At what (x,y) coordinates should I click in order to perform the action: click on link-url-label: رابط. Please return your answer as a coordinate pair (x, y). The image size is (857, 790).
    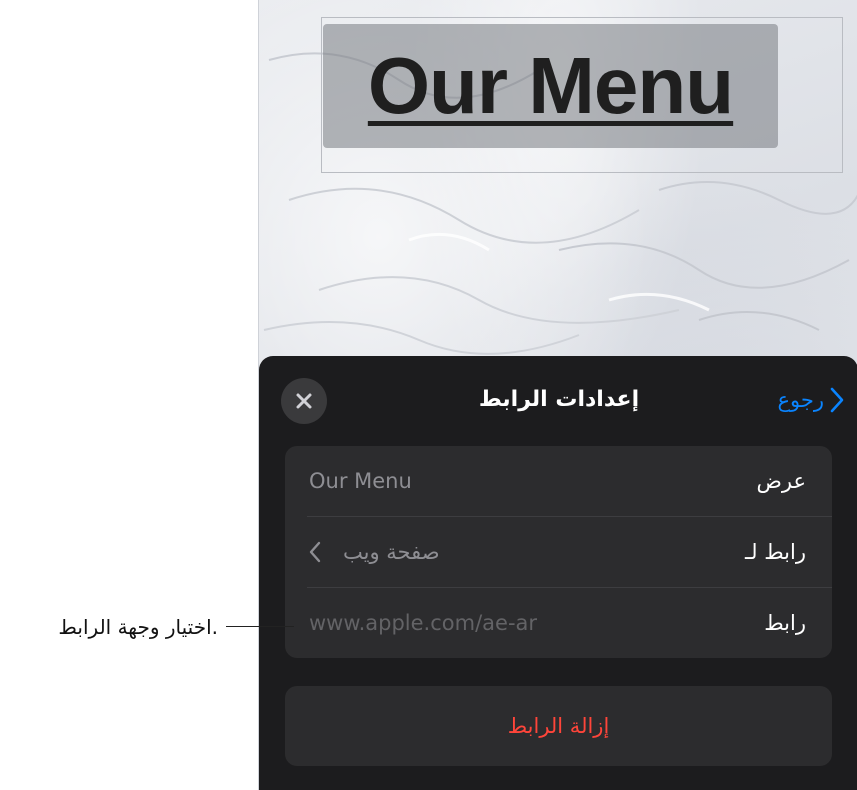
    Looking at the image, I should click on (785, 623).